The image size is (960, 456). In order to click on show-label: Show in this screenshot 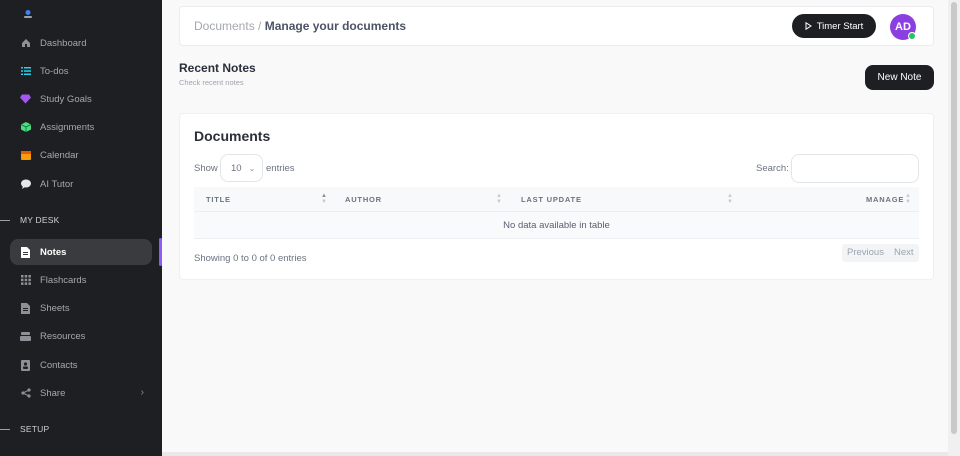, I will do `click(206, 168)`.